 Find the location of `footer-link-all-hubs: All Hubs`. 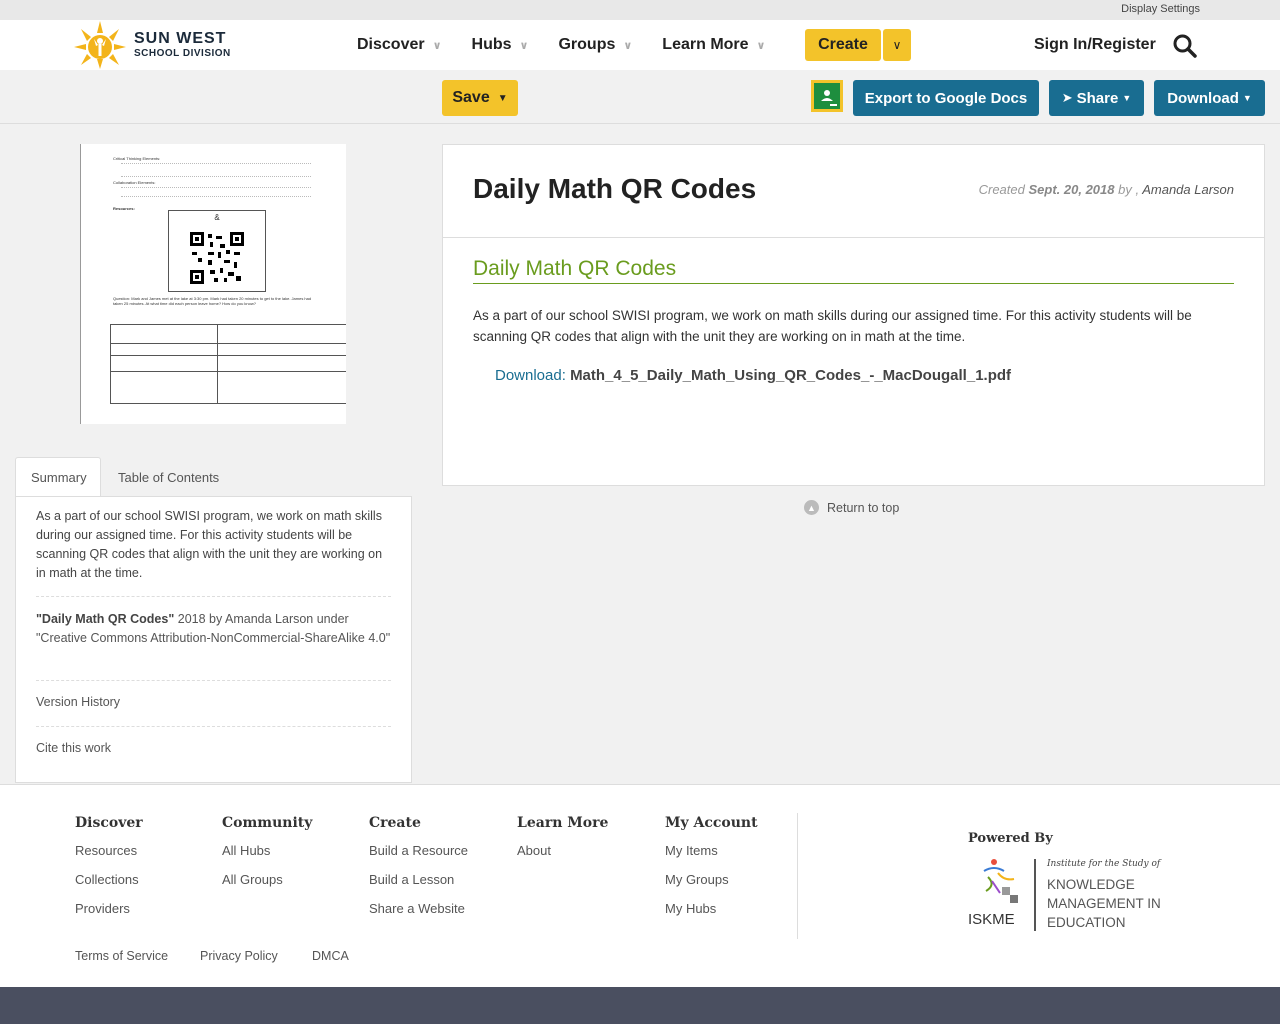

footer-link-all-hubs: All Hubs is located at coordinates (267, 852).